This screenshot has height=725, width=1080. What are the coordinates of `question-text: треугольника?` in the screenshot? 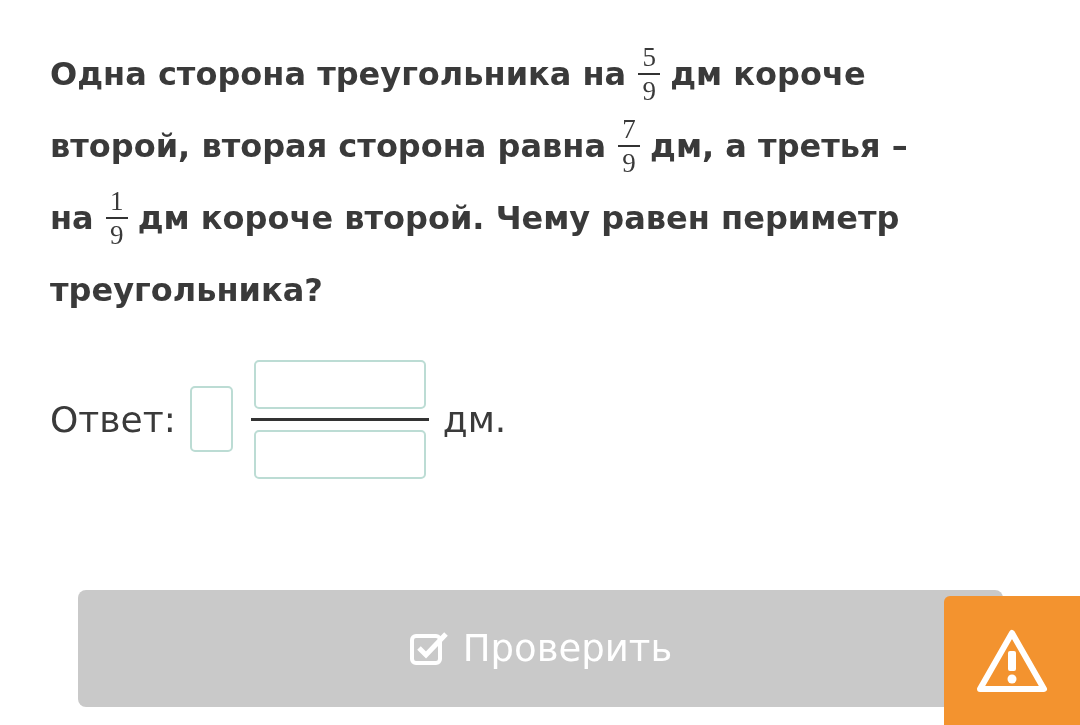 It's located at (186, 290).